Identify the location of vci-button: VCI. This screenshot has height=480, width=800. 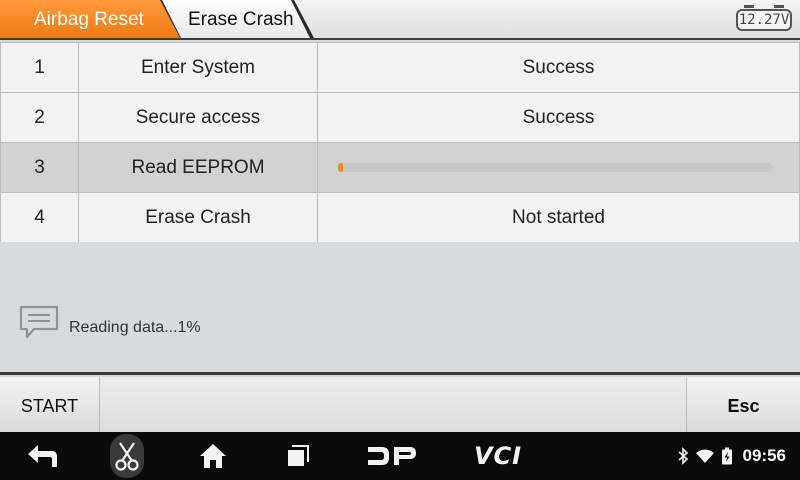
(498, 456).